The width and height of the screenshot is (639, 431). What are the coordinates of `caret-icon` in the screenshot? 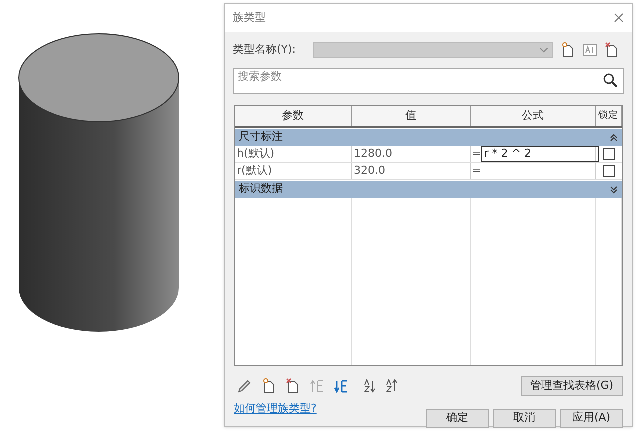 It's located at (544, 50).